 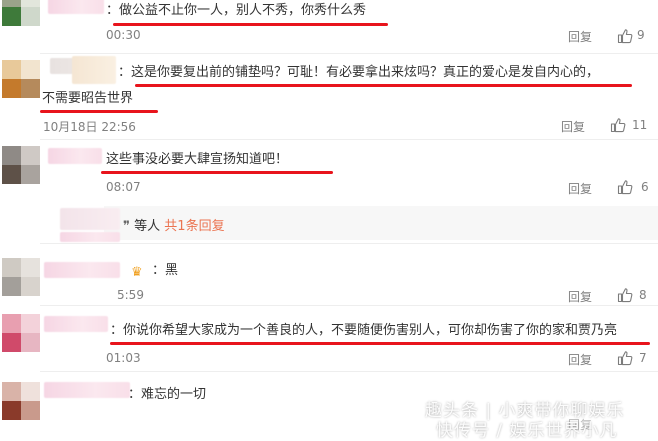 What do you see at coordinates (167, 394) in the screenshot?
I see `comment-text: ：难忘的一切` at bounding box center [167, 394].